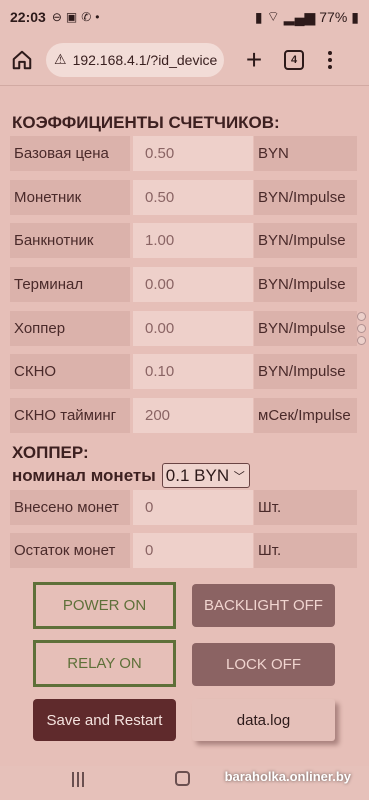  I want to click on sim-icon: ▮, so click(258, 16).